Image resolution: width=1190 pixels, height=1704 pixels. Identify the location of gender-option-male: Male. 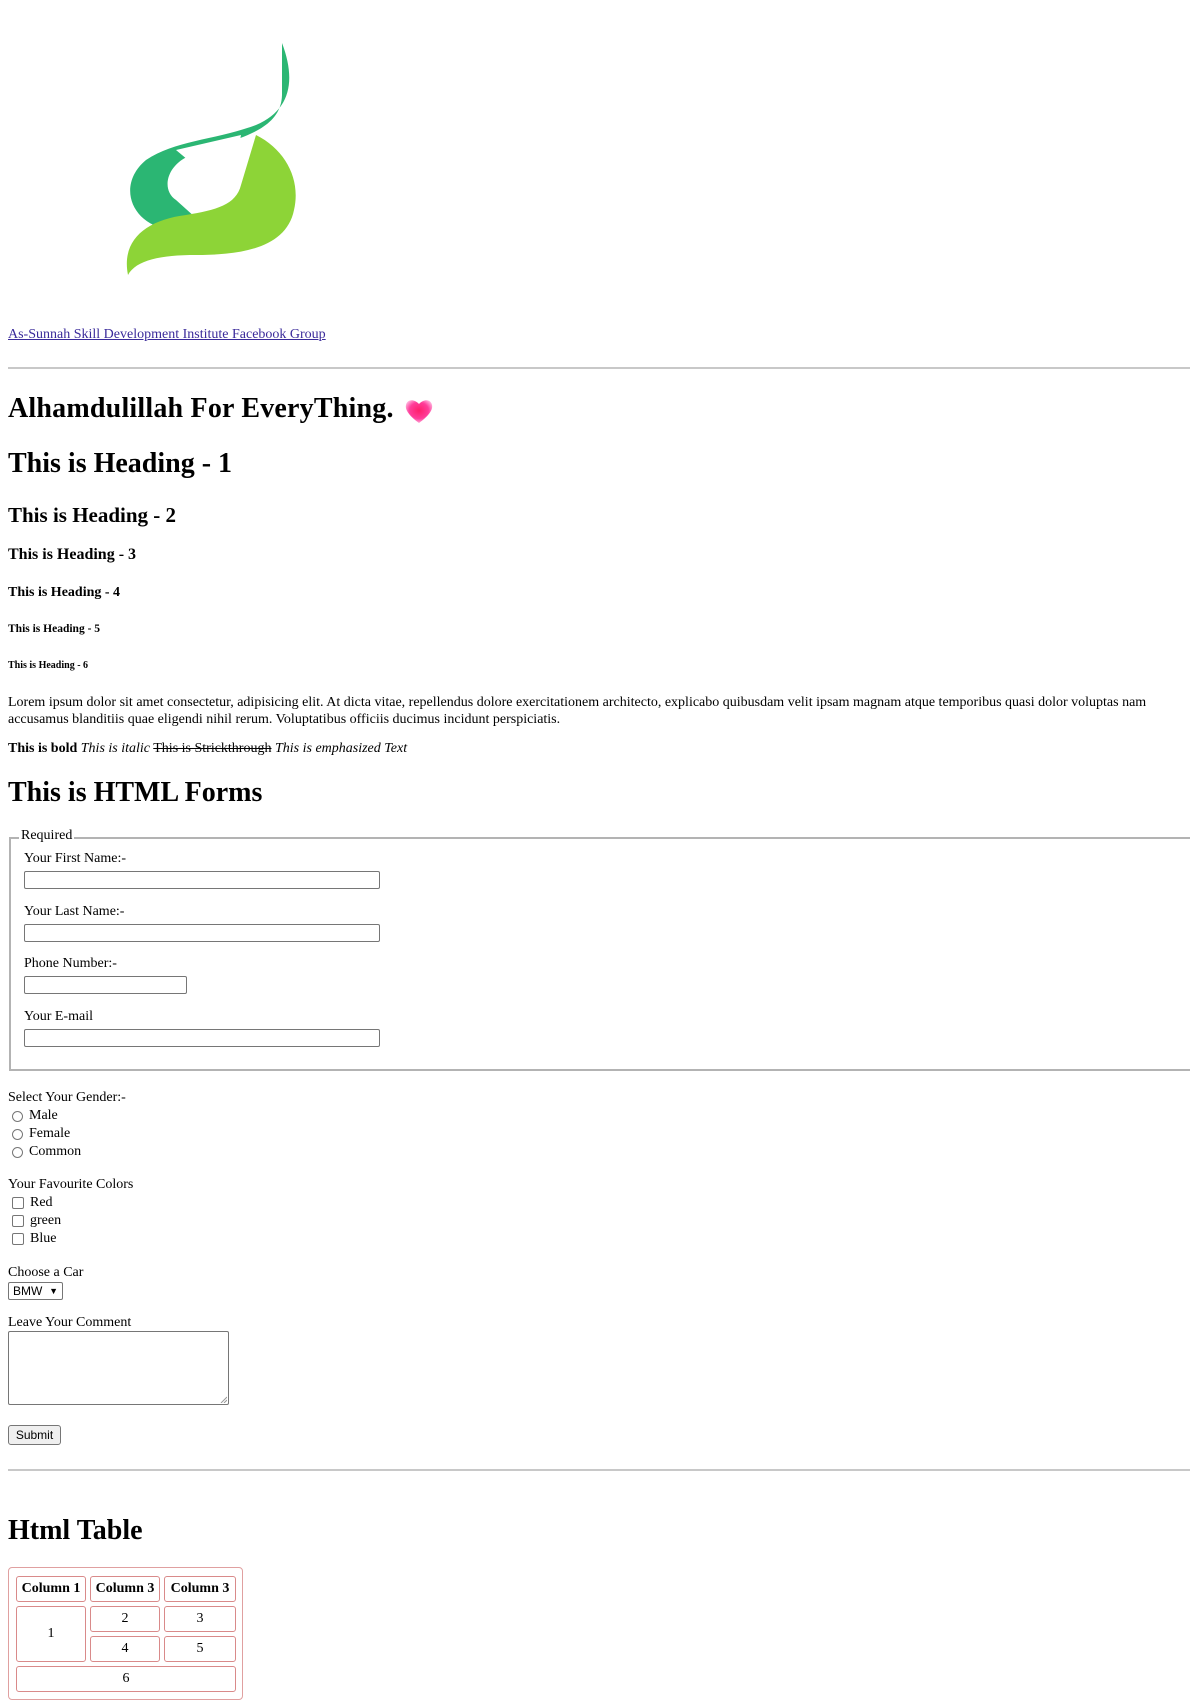
(35, 1116).